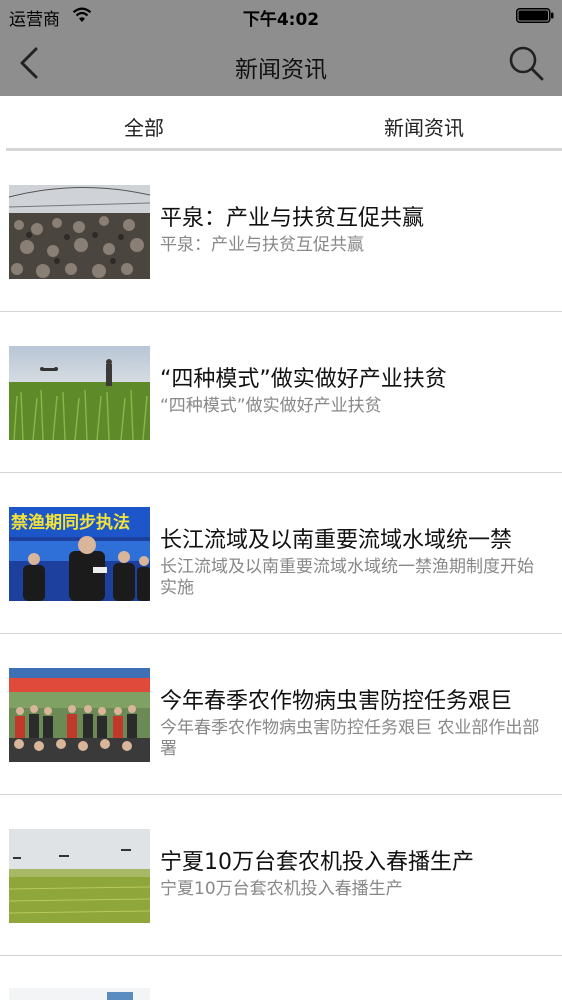  I want to click on nav-bar: 新闻资讯, so click(281, 64).